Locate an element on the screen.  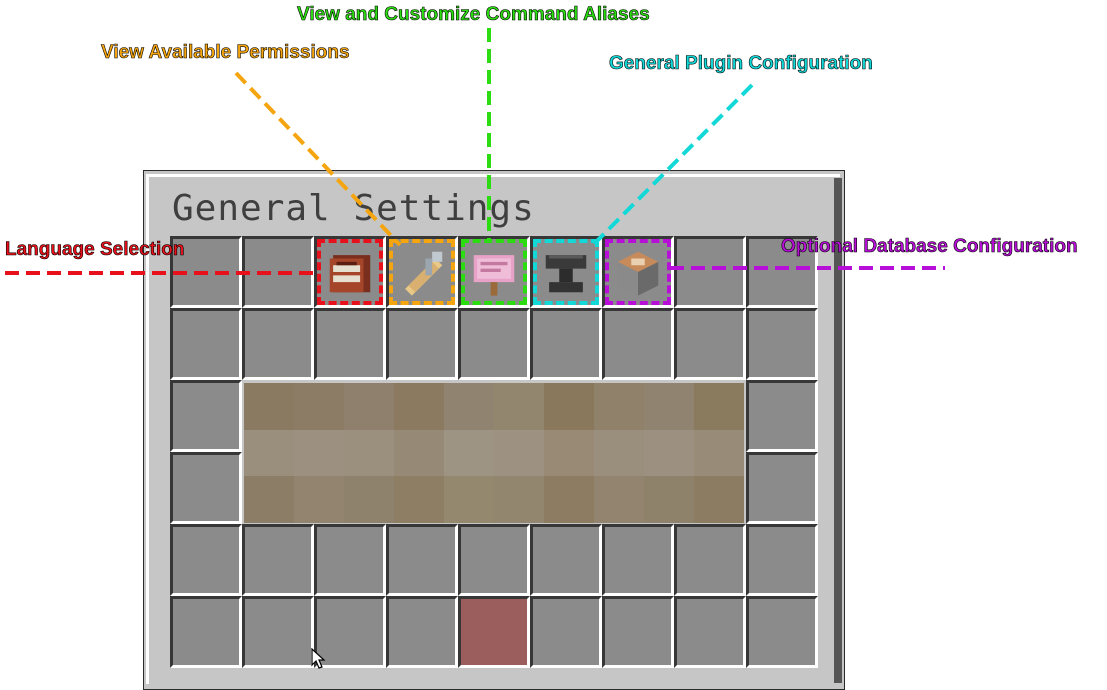
highlight-database is located at coordinates (638, 272).